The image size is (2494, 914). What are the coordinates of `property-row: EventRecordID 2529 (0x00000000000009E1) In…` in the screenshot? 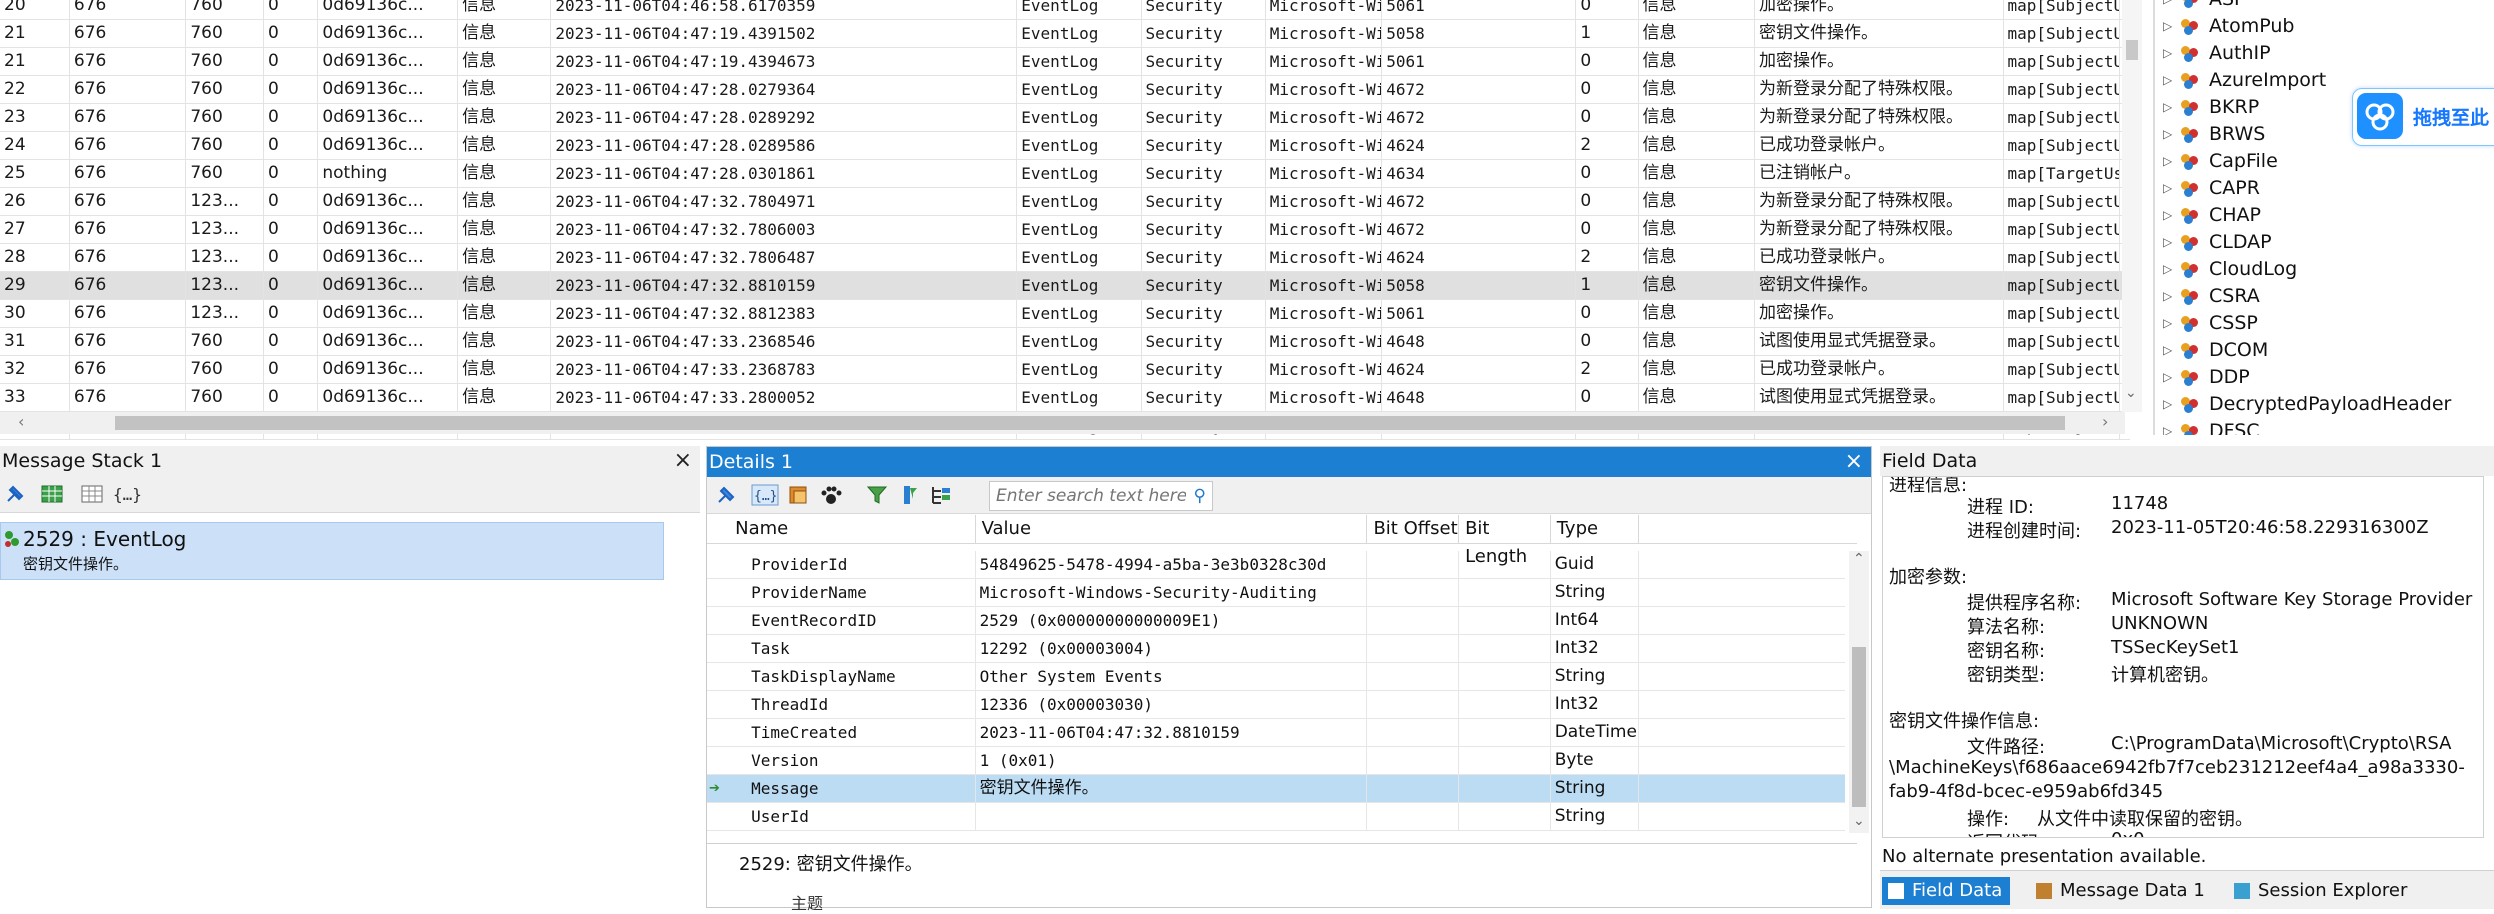 It's located at (1276, 621).